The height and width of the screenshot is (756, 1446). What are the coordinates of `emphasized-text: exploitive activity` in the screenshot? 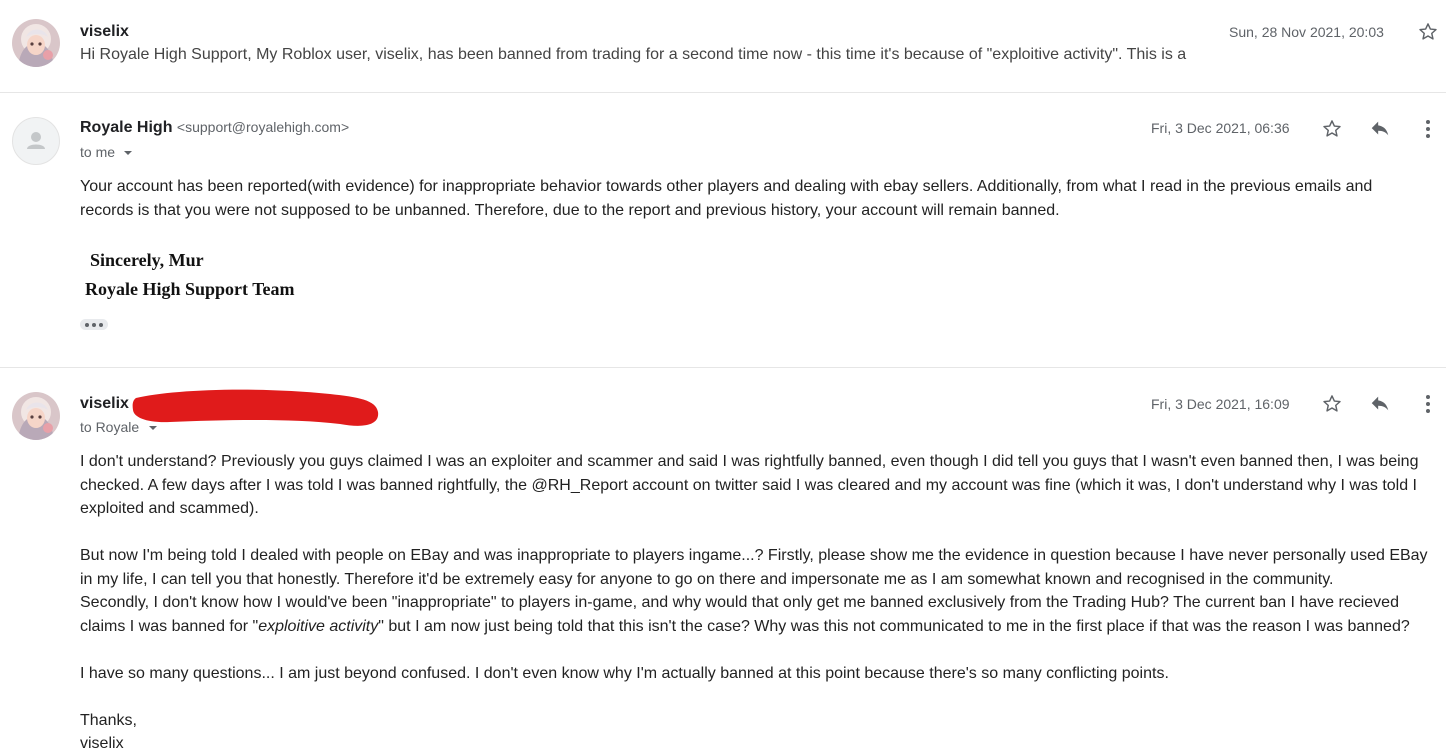 It's located at (318, 626).